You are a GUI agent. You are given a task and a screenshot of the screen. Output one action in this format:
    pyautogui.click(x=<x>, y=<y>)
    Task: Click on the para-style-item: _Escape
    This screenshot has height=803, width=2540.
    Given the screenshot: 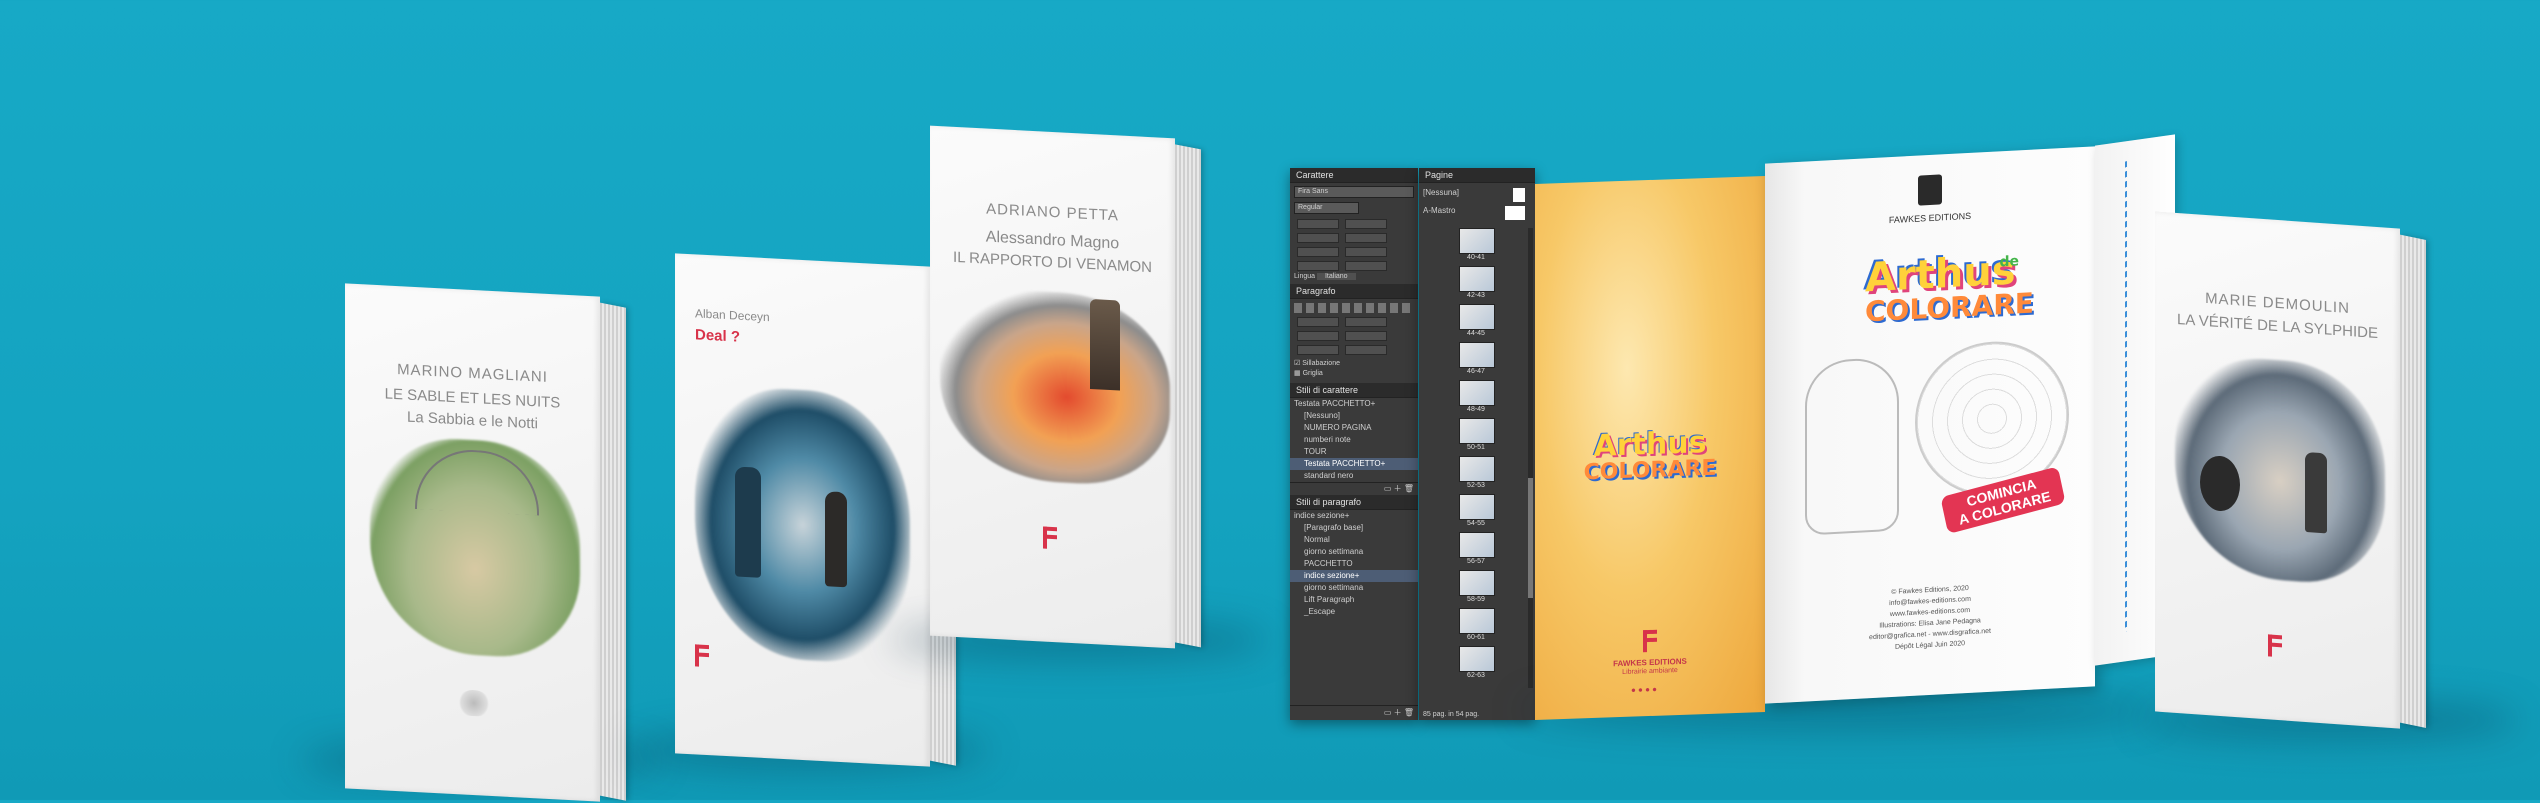 What is the action you would take?
    pyautogui.click(x=1354, y=612)
    